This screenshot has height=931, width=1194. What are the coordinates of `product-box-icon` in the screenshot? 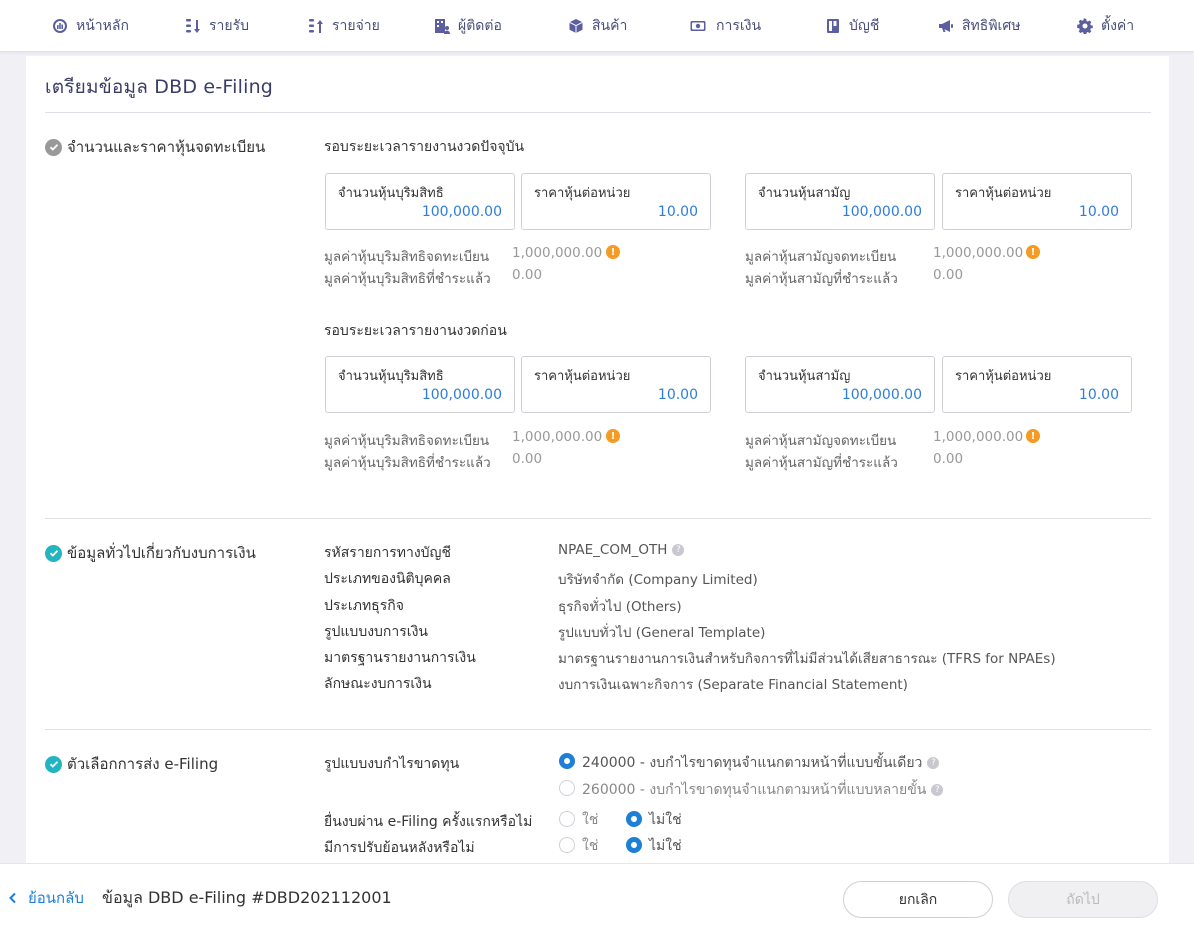 It's located at (576, 26).